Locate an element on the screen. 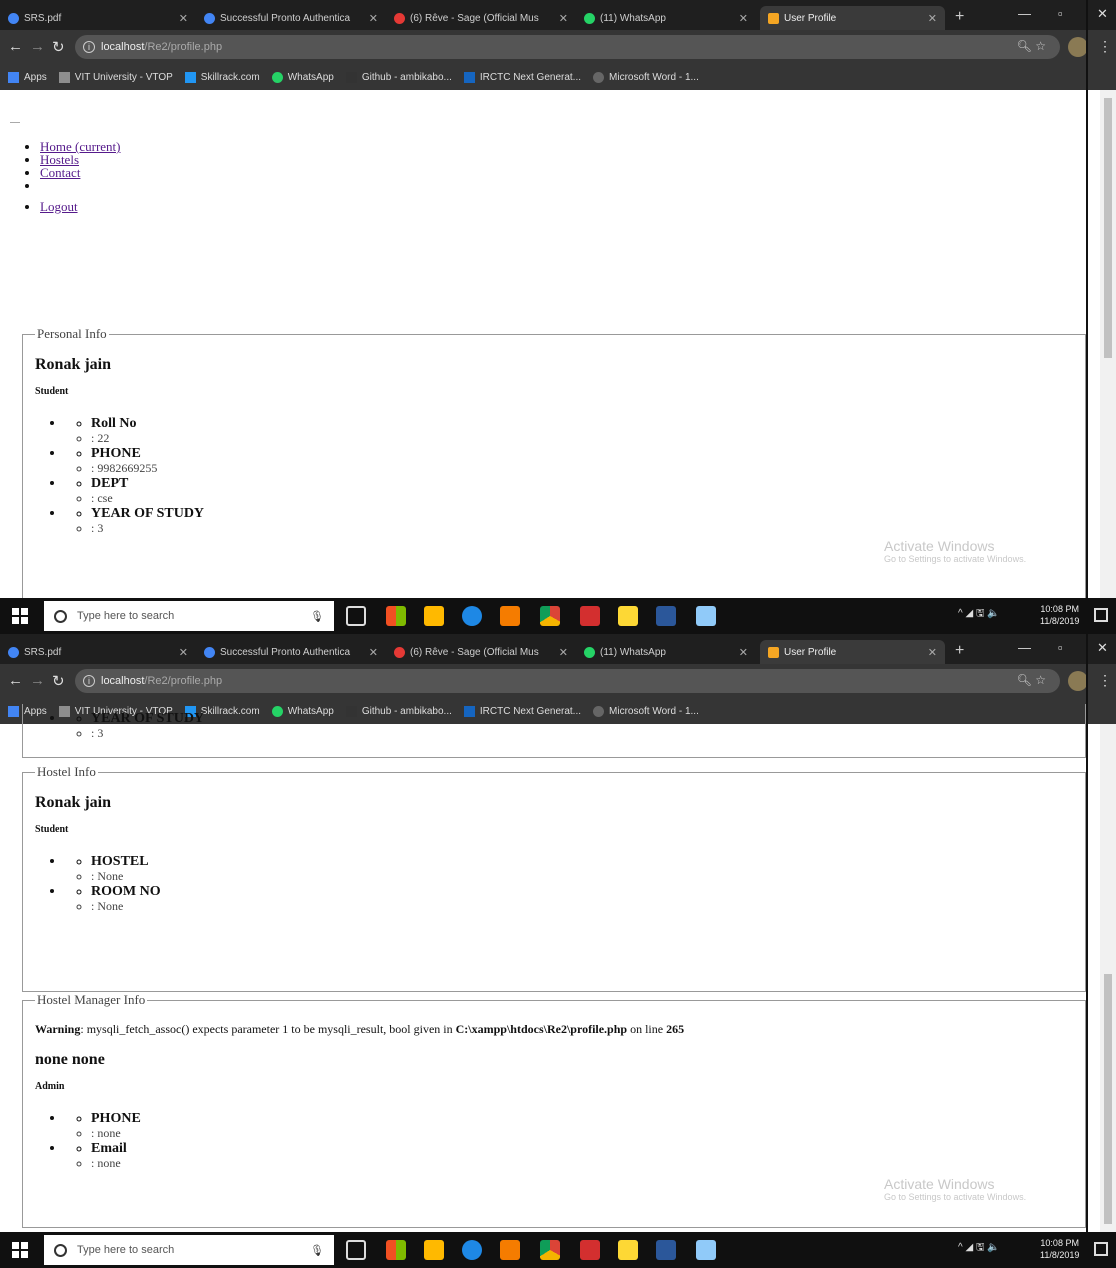 This screenshot has height=1268, width=1116. bookmark-vtop: VIT University - VTOP is located at coordinates (115, 77).